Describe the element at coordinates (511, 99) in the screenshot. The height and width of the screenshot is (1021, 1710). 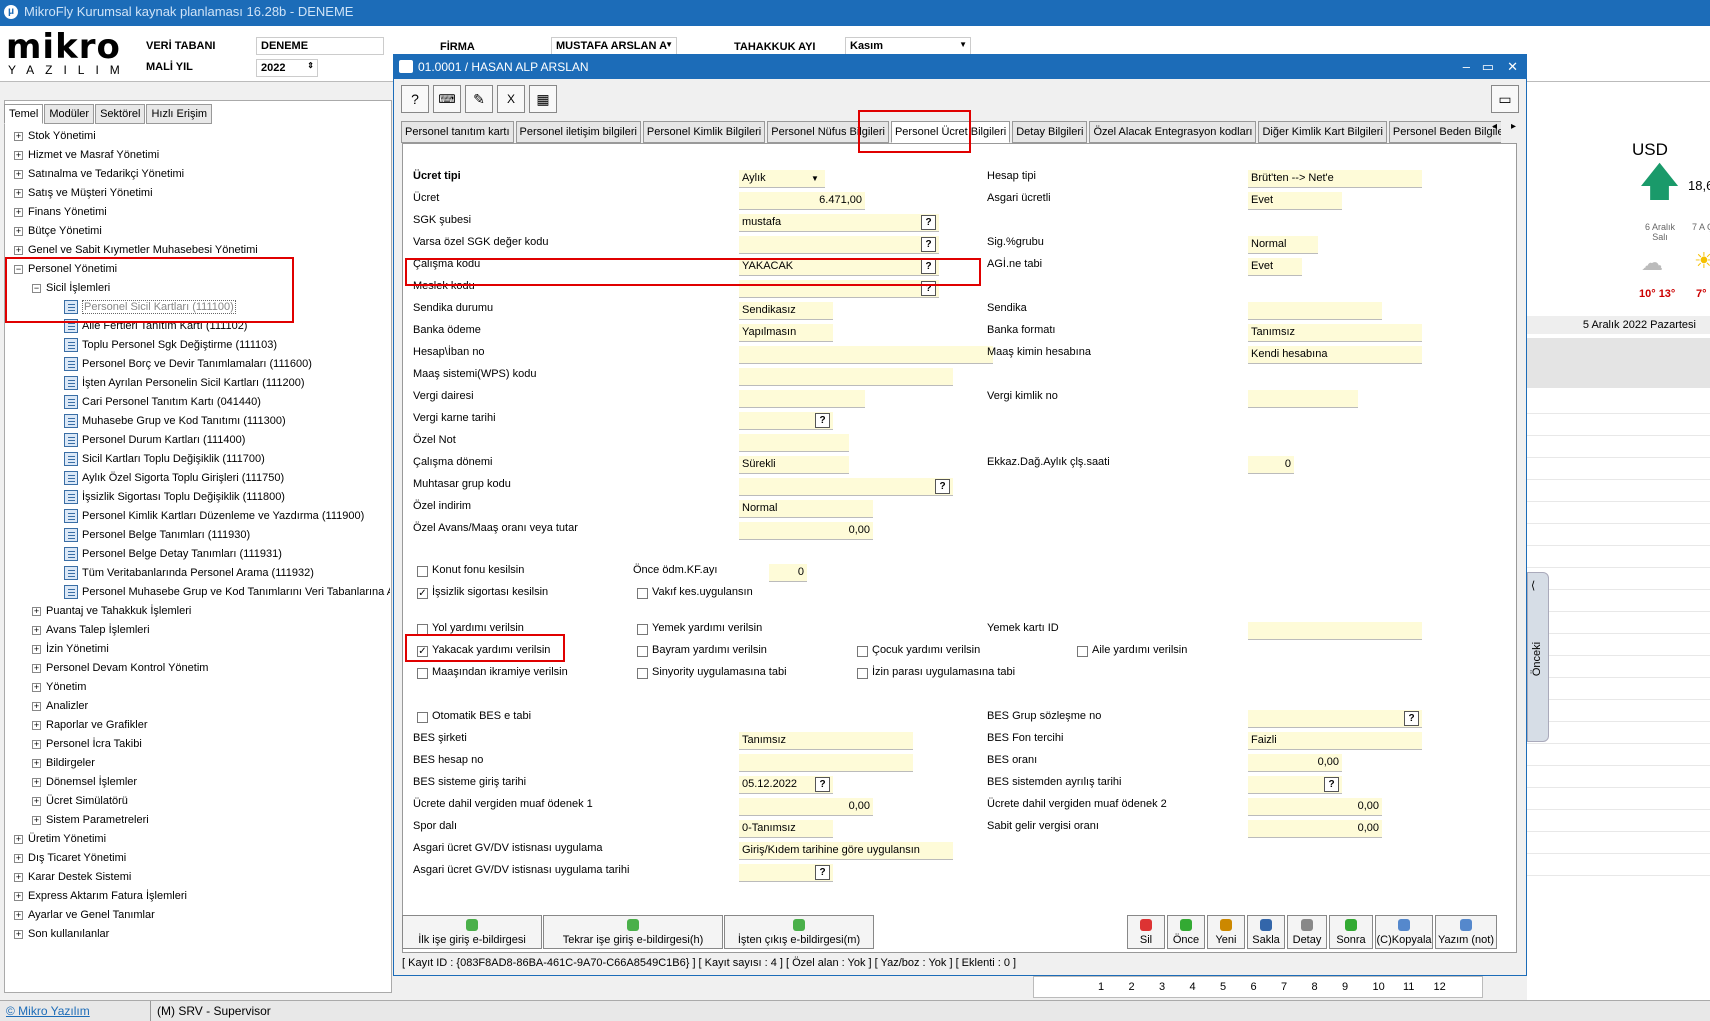
I see `excel-icon: X` at that location.